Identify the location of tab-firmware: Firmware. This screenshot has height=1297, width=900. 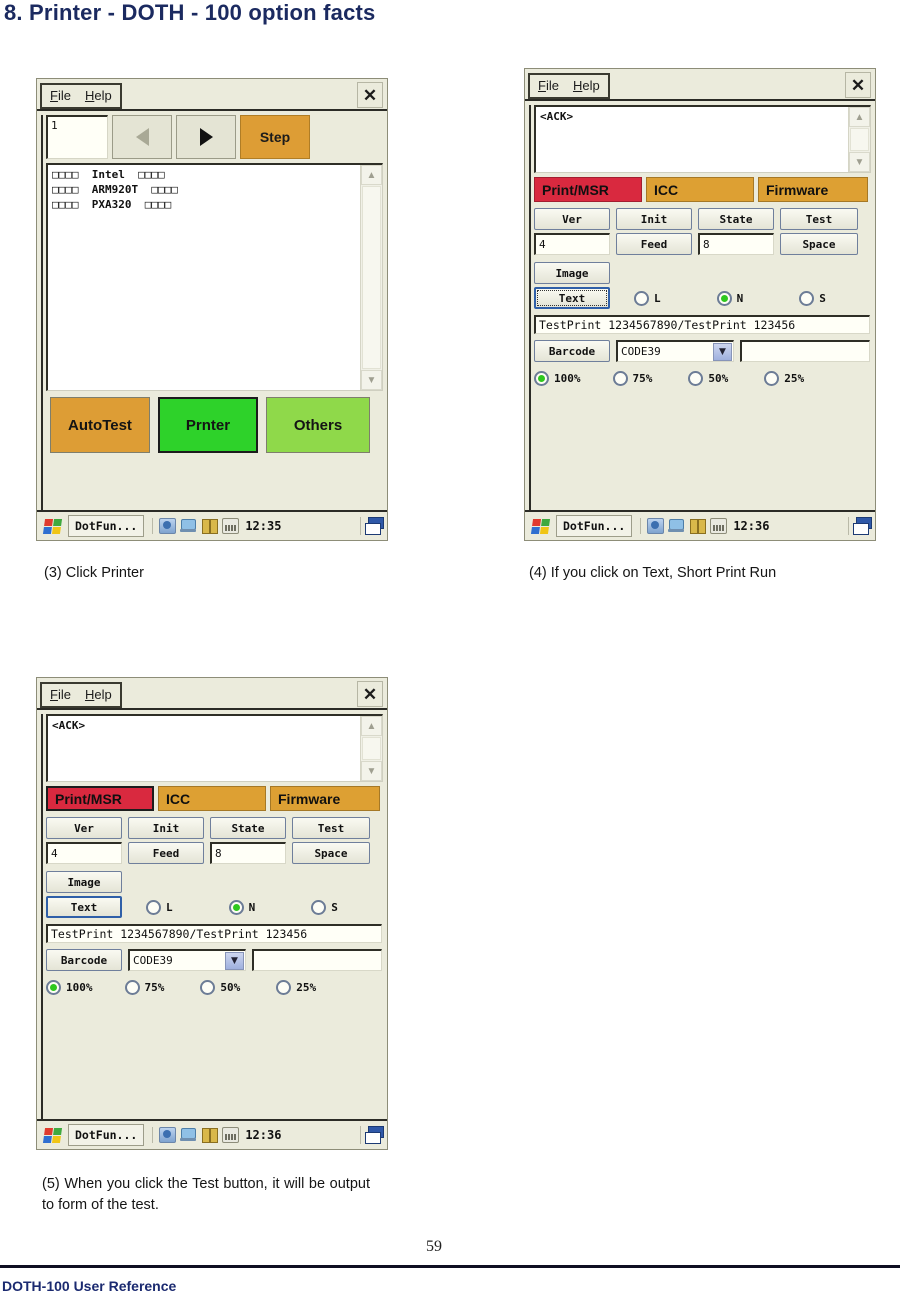
(325, 798).